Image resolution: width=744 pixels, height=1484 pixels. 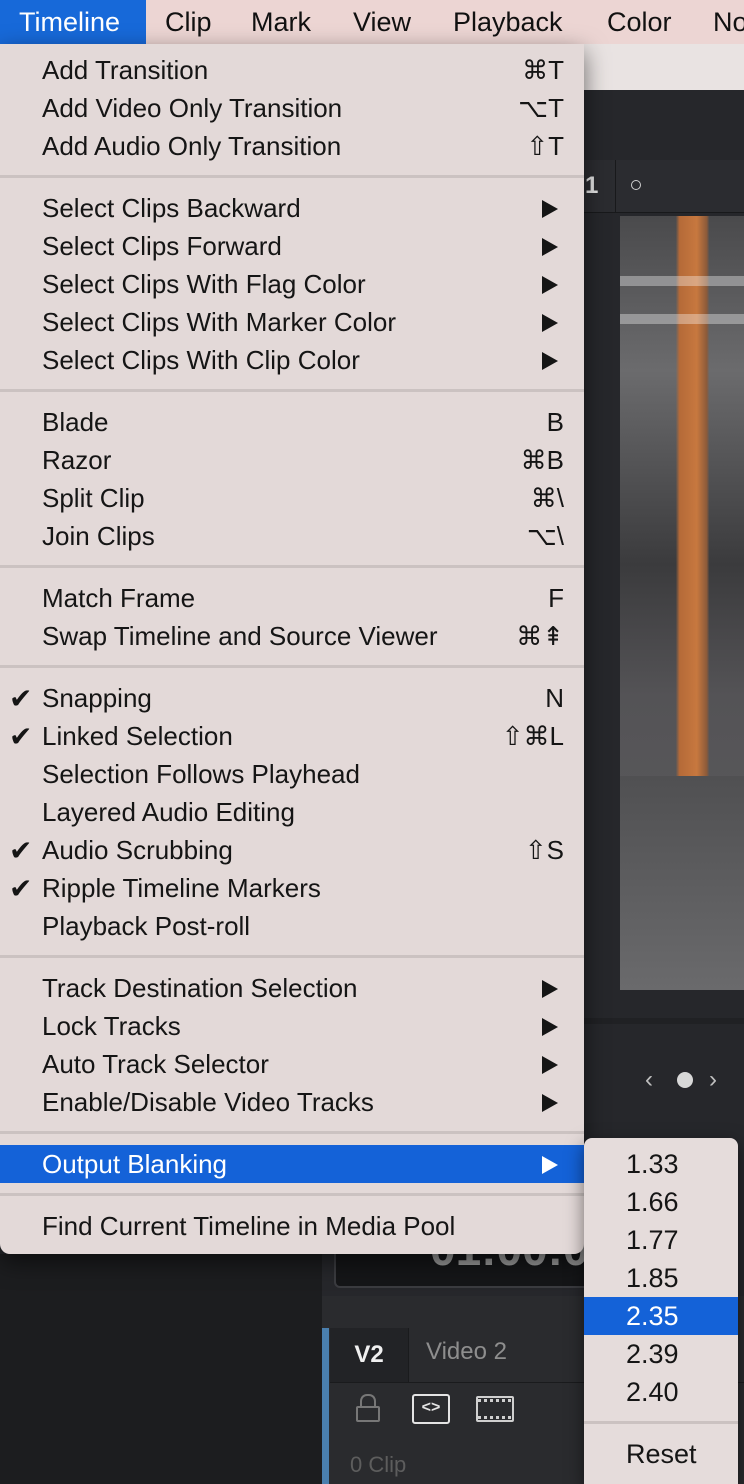 I want to click on menubar-item-mark: Mark, so click(x=283, y=22).